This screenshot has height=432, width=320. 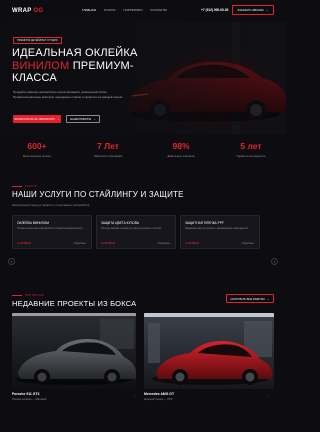 I want to click on mercedes-car-image, so click(x=209, y=351).